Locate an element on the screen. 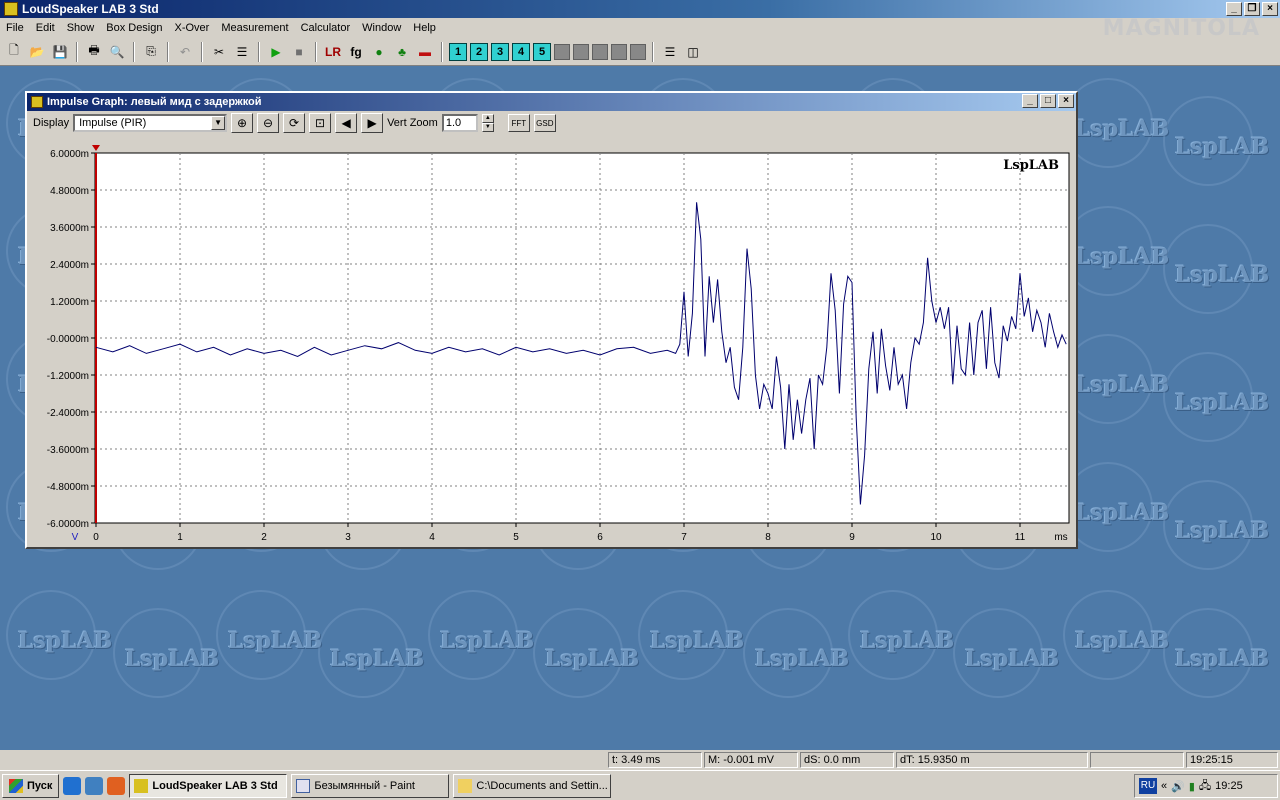  language-indicator: RU is located at coordinates (1148, 786).